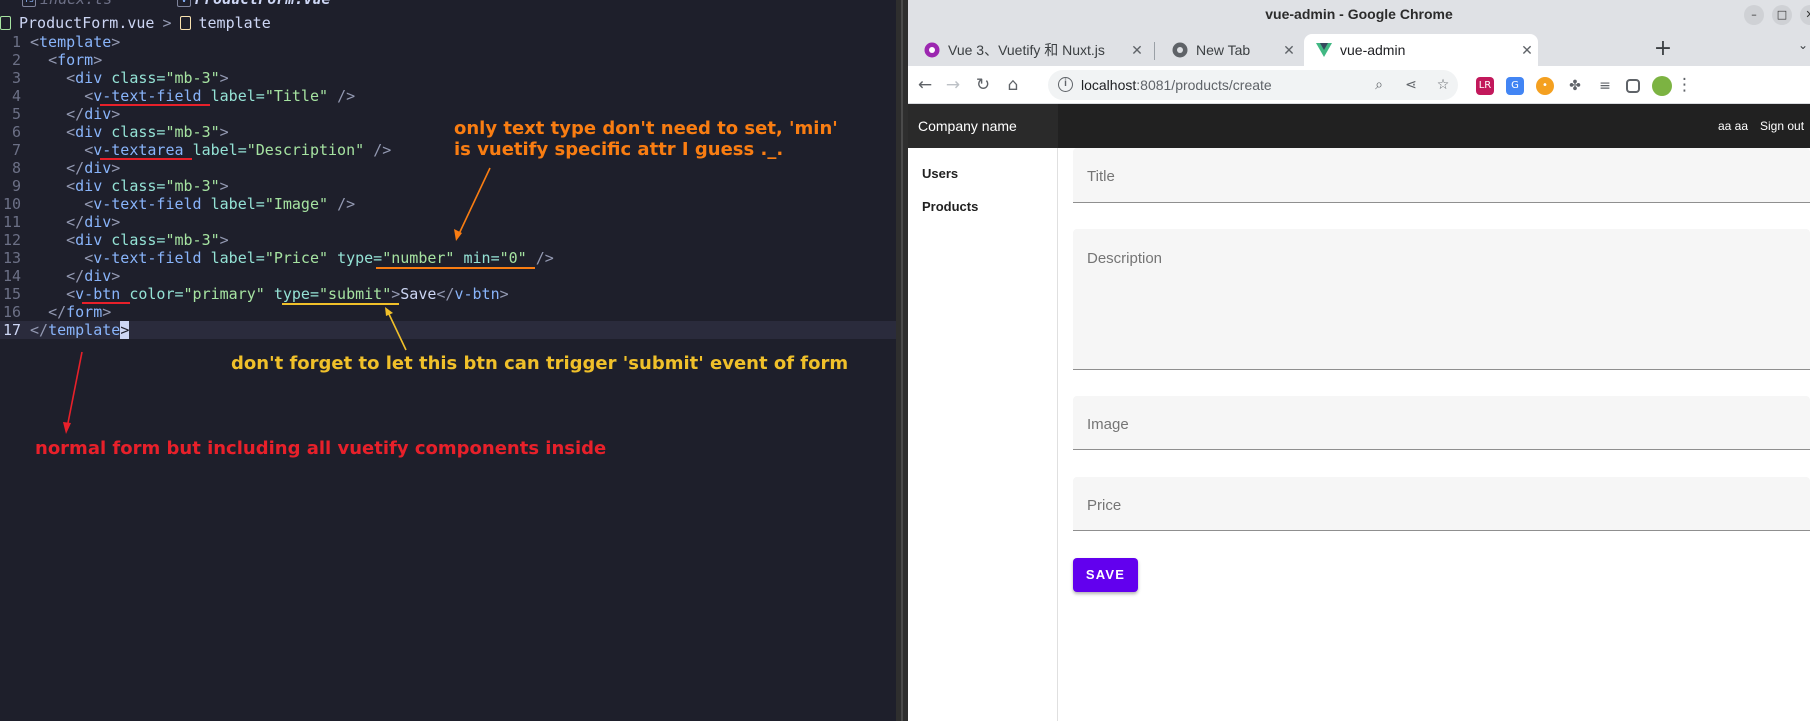  I want to click on breadcrumb: ProductForm.vue > template, so click(135, 23).